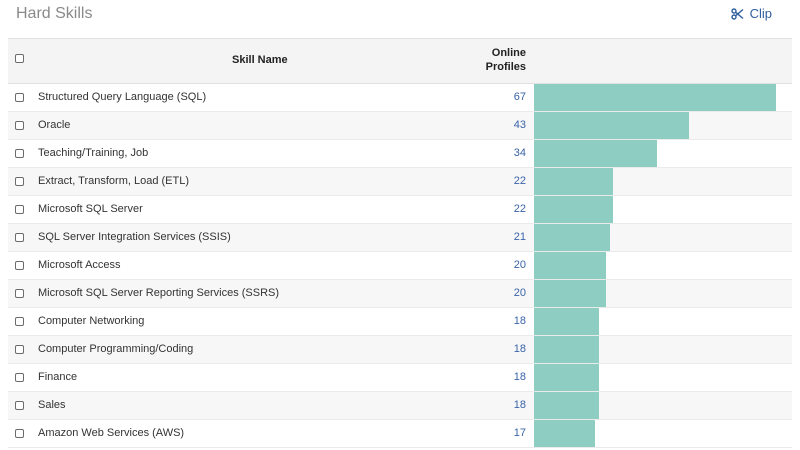 The width and height of the screenshot is (800, 450). I want to click on table-row: Extract, Transform, Load (ETL) 22, so click(400, 182).